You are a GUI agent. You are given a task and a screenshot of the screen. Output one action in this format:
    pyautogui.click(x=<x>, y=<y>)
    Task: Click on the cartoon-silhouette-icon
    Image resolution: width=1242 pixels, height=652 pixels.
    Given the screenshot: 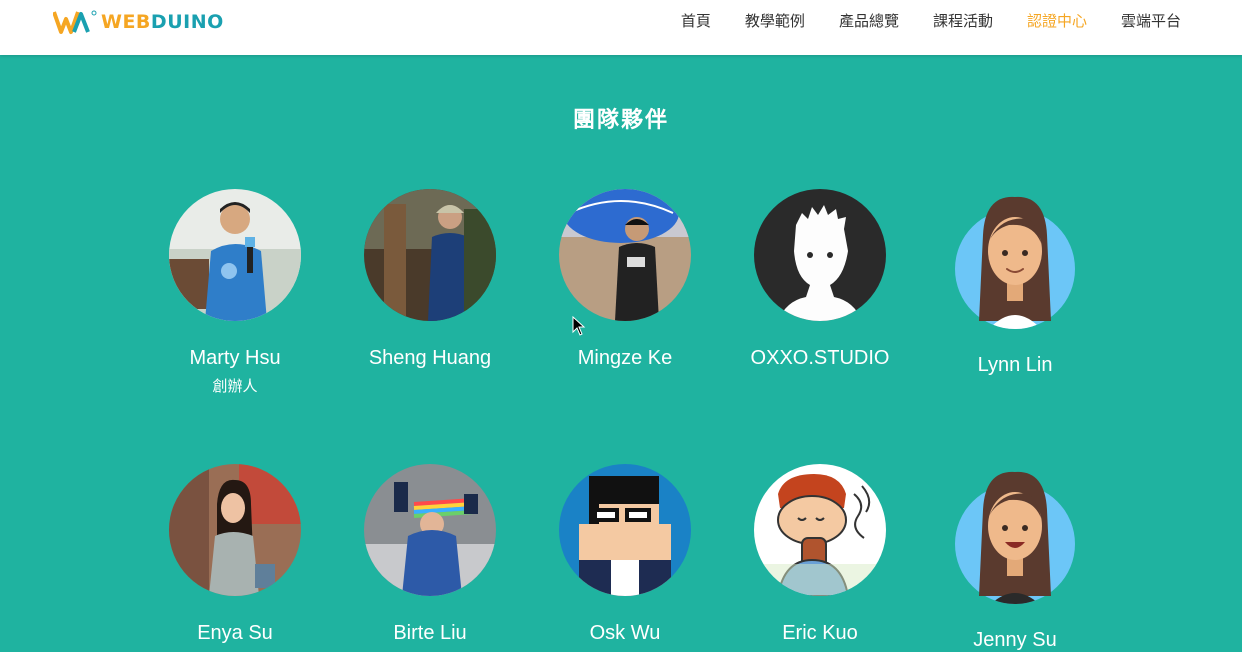 What is the action you would take?
    pyautogui.click(x=820, y=255)
    